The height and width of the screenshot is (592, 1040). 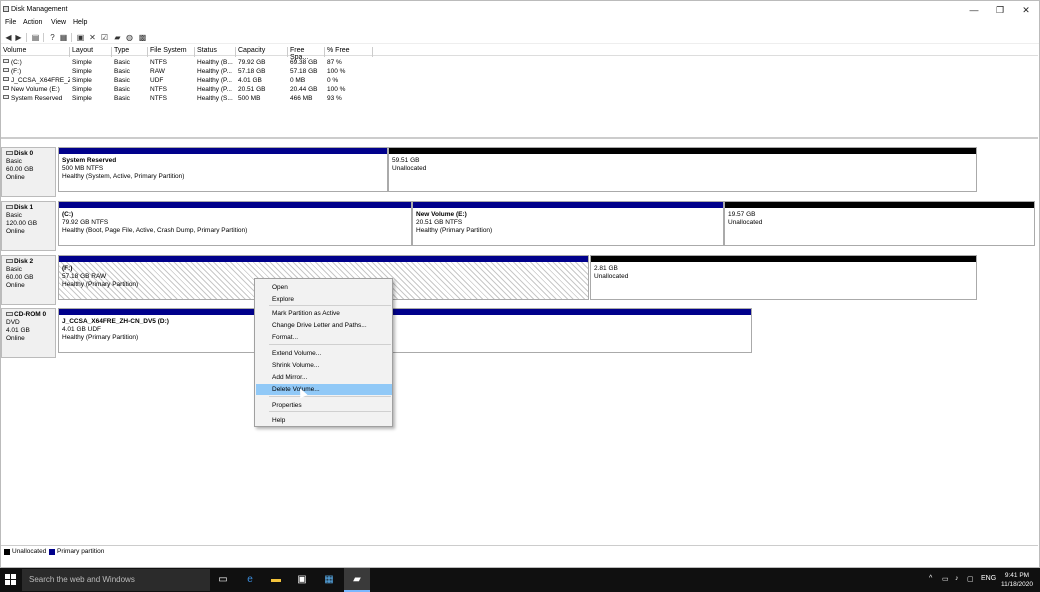 I want to click on context-menu-item-help: Help, so click(x=324, y=420).